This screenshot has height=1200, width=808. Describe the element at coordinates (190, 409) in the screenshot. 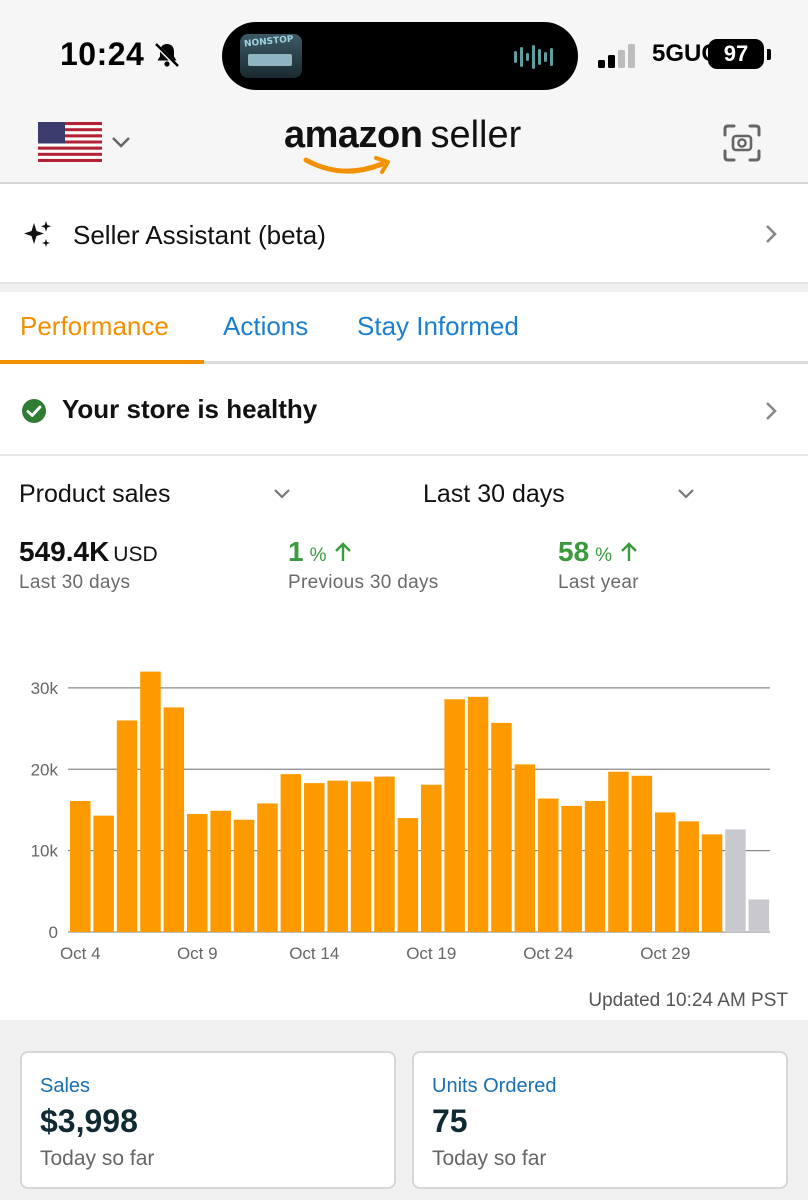

I see `store-health-label: Your store is healthy` at that location.